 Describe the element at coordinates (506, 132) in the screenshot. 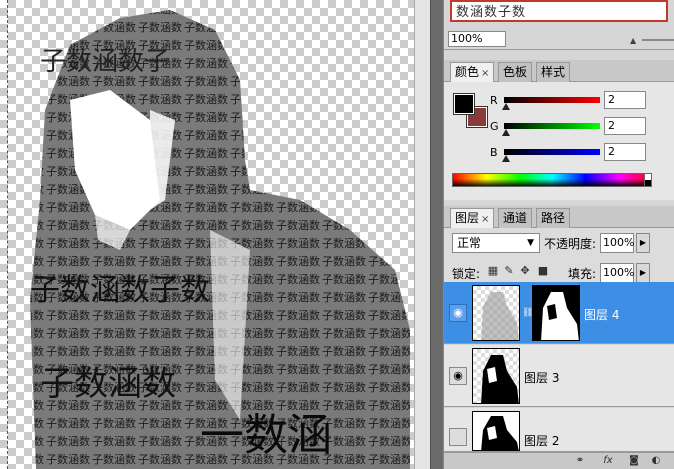

I see `green-slider-thumb` at that location.